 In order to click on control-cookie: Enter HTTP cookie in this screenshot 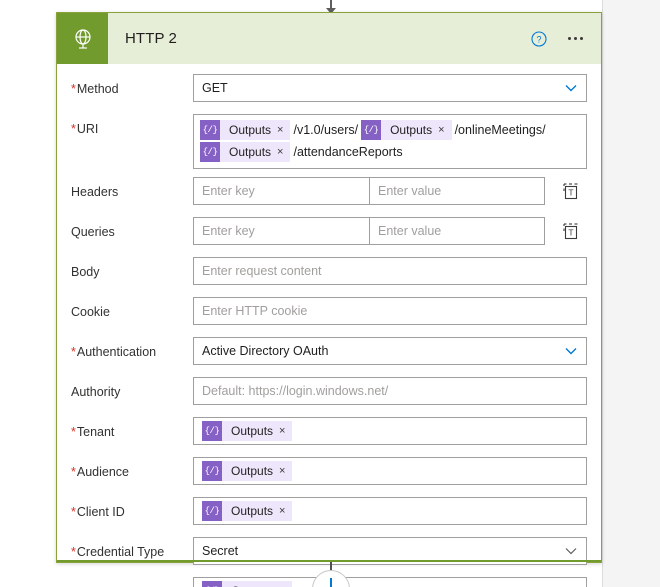, I will do `click(390, 311)`.